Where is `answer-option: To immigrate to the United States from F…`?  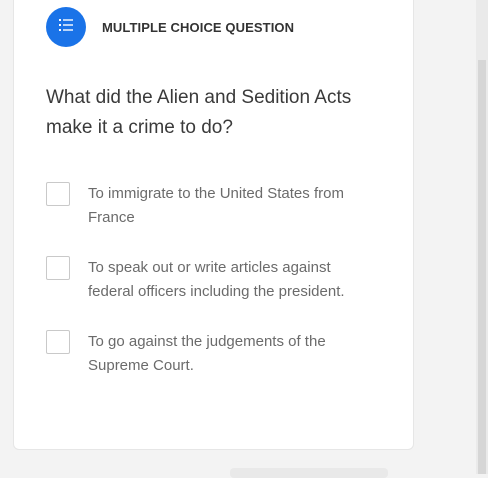
answer-option: To immigrate to the United States from F… is located at coordinates (207, 206).